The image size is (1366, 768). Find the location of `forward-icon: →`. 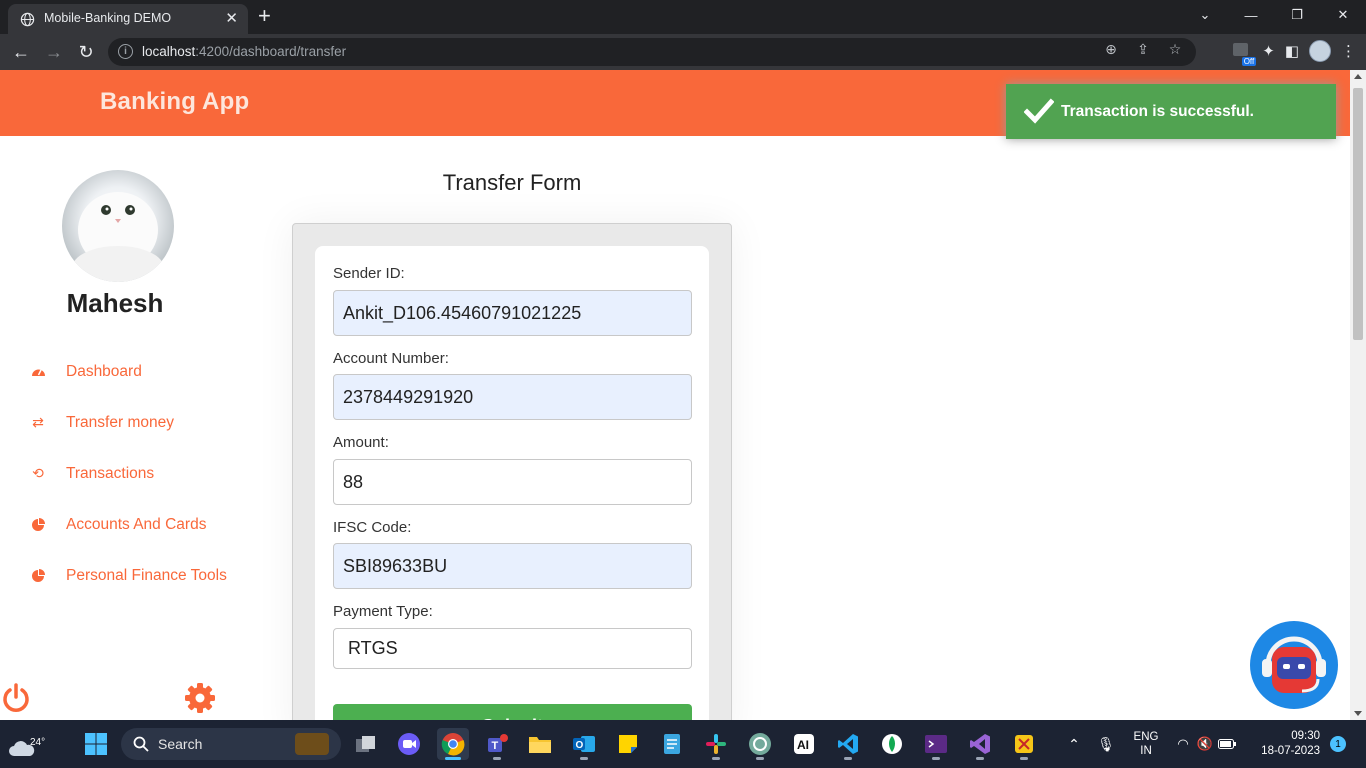

forward-icon: → is located at coordinates (54, 52).